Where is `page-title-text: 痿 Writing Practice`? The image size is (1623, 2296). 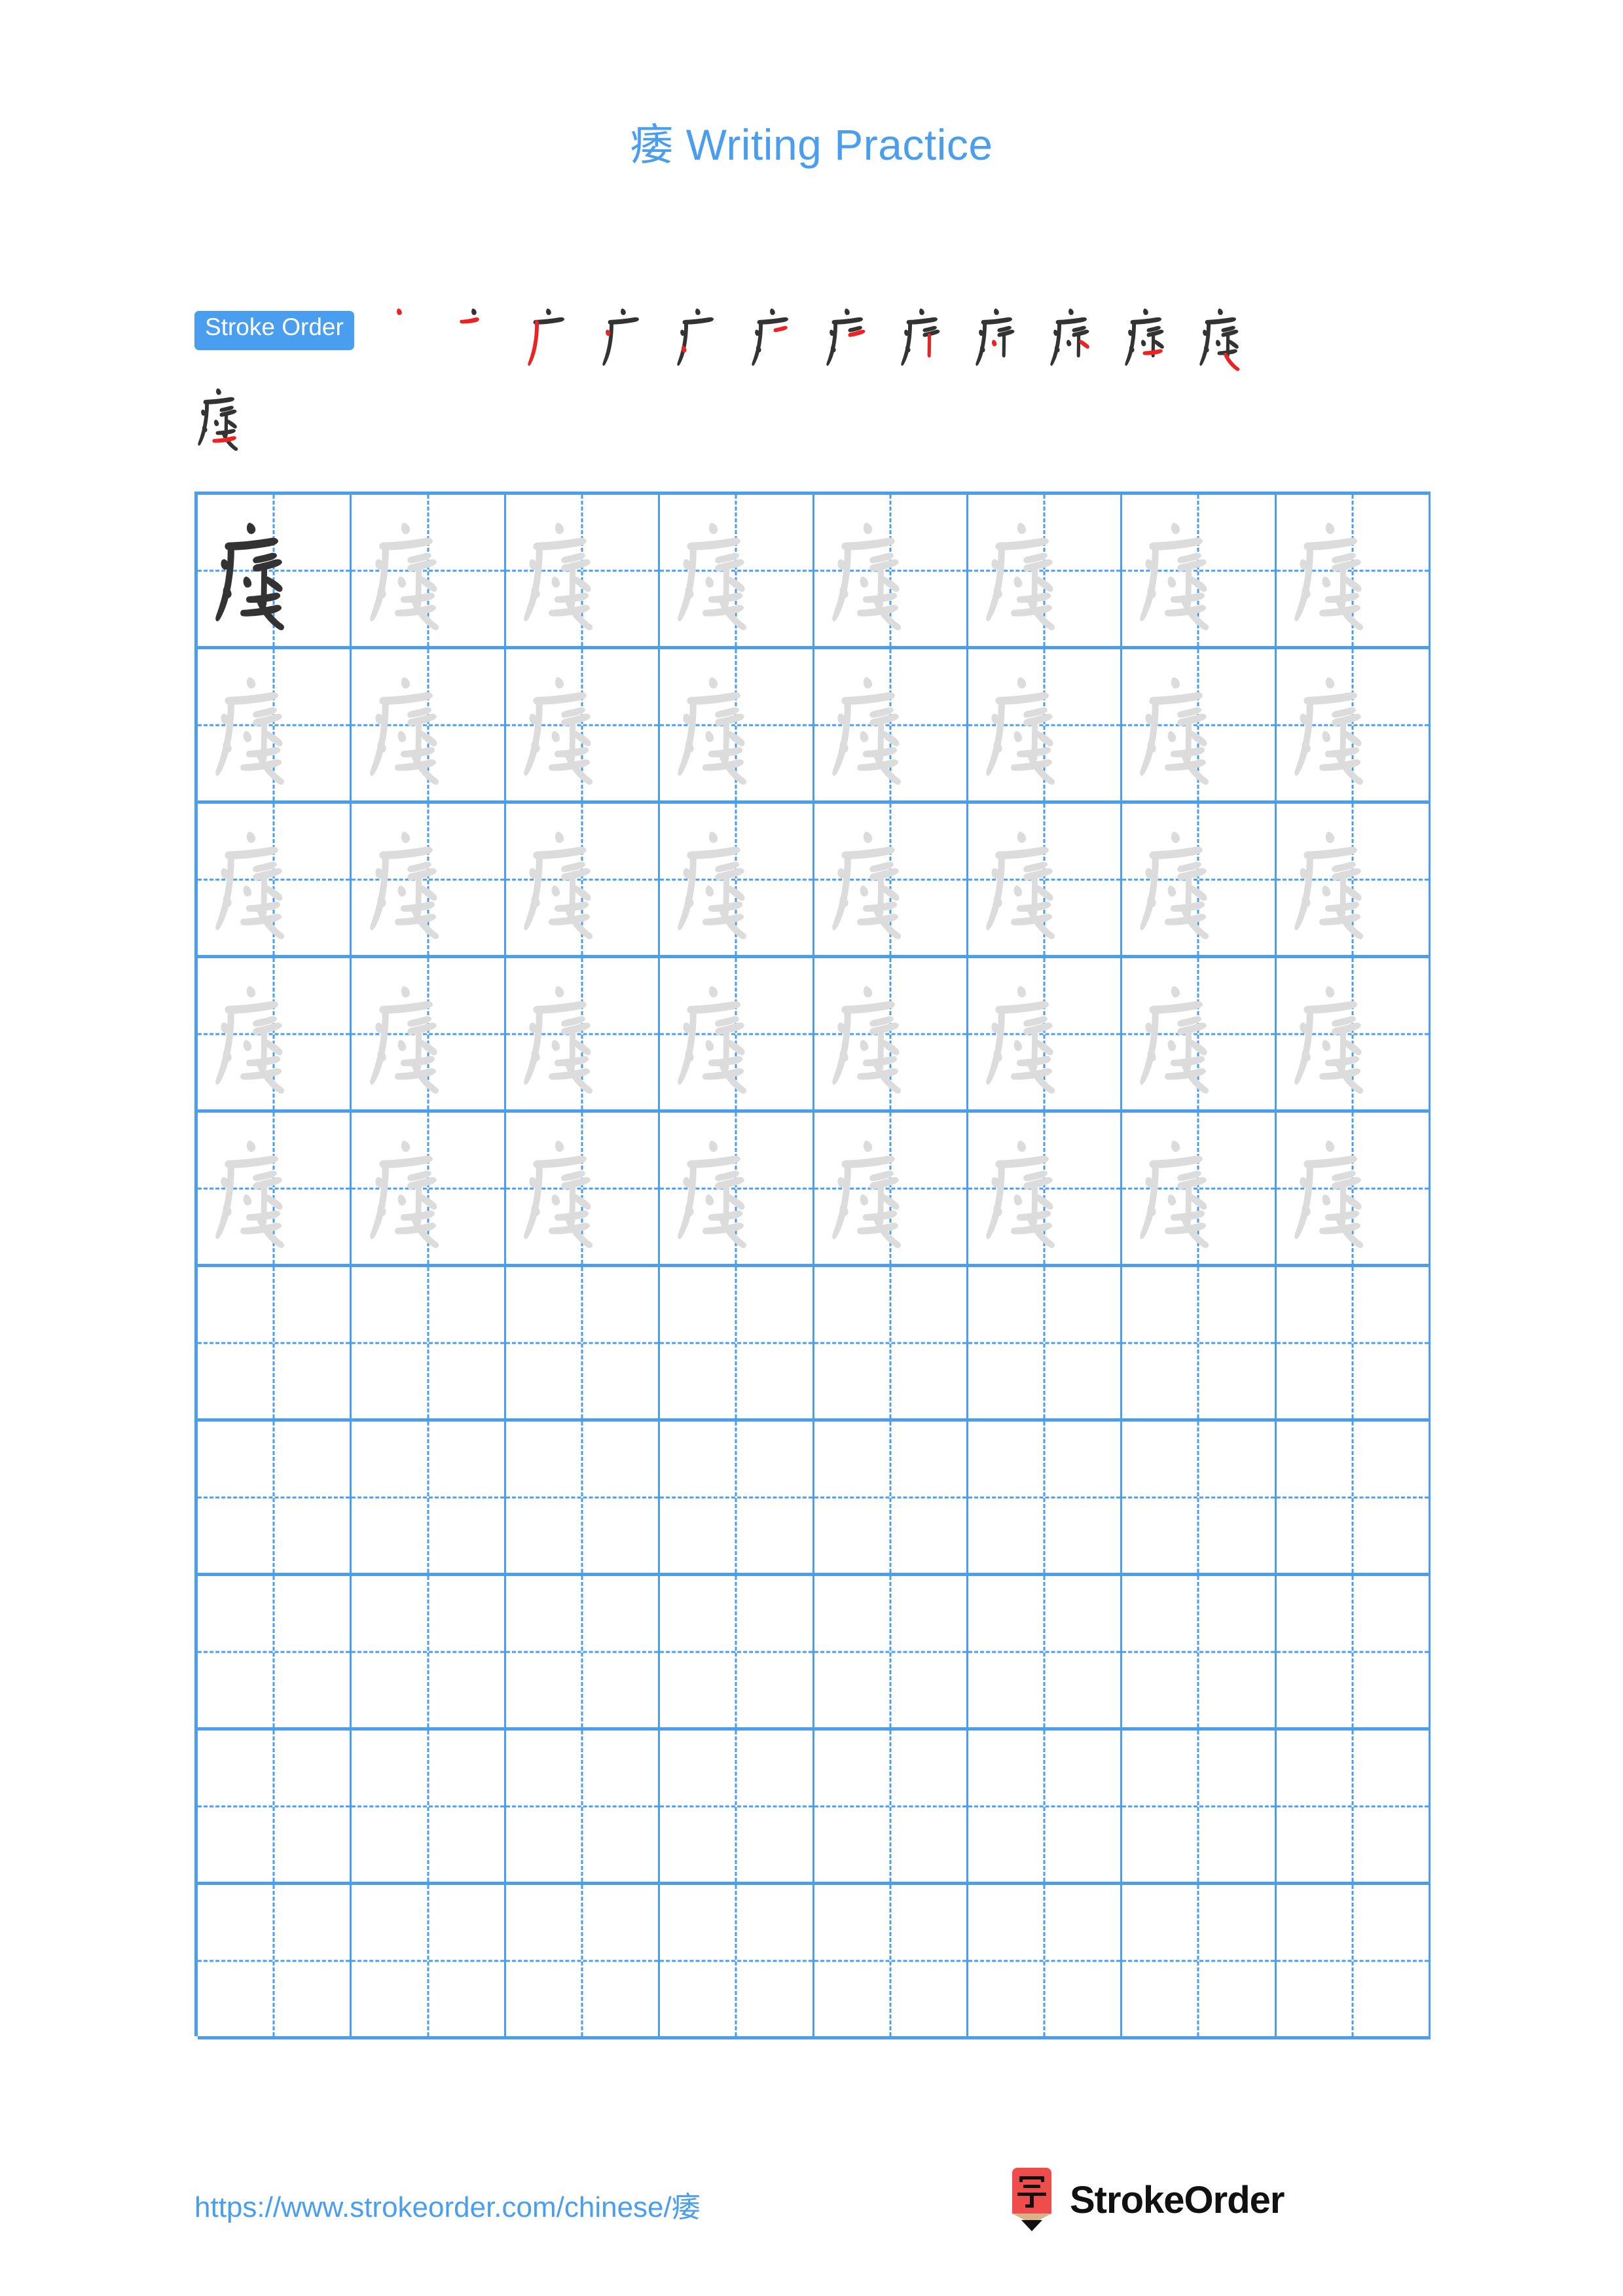
page-title-text: 痿 Writing Practice is located at coordinates (811, 144).